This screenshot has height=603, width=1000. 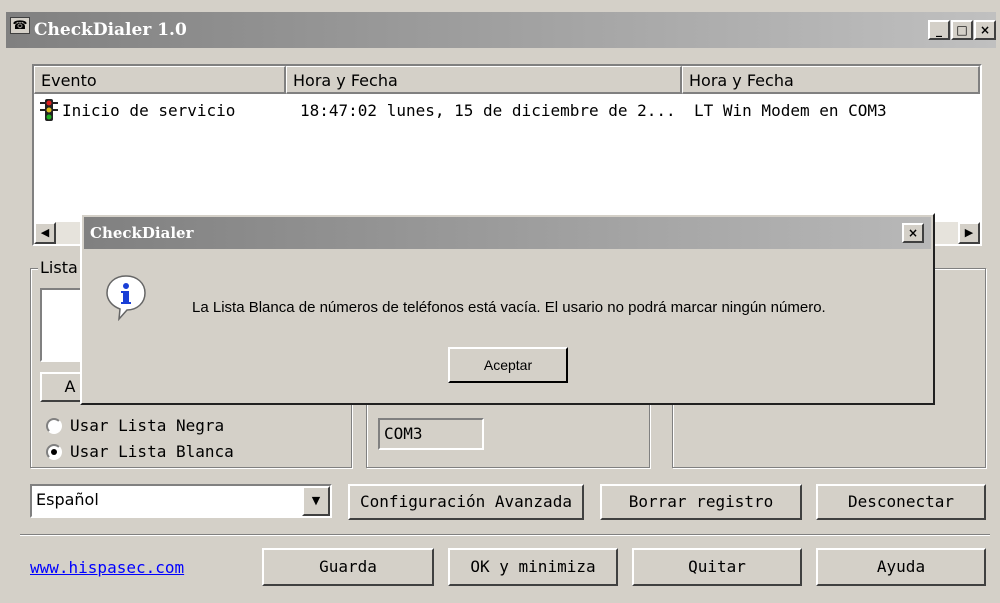 I want to click on disconnect-button: Desconectar, so click(x=901, y=502).